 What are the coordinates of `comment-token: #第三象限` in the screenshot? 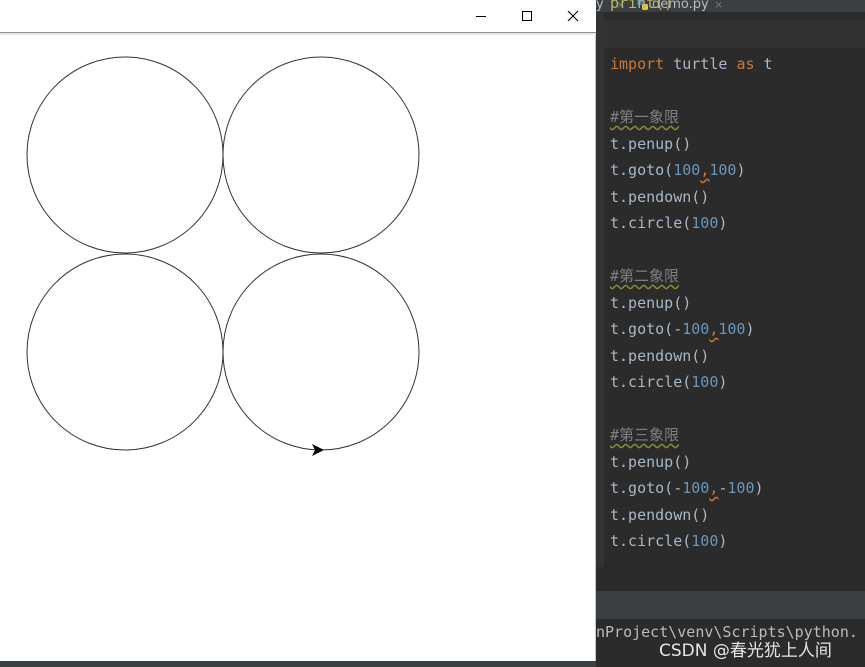 It's located at (645, 435).